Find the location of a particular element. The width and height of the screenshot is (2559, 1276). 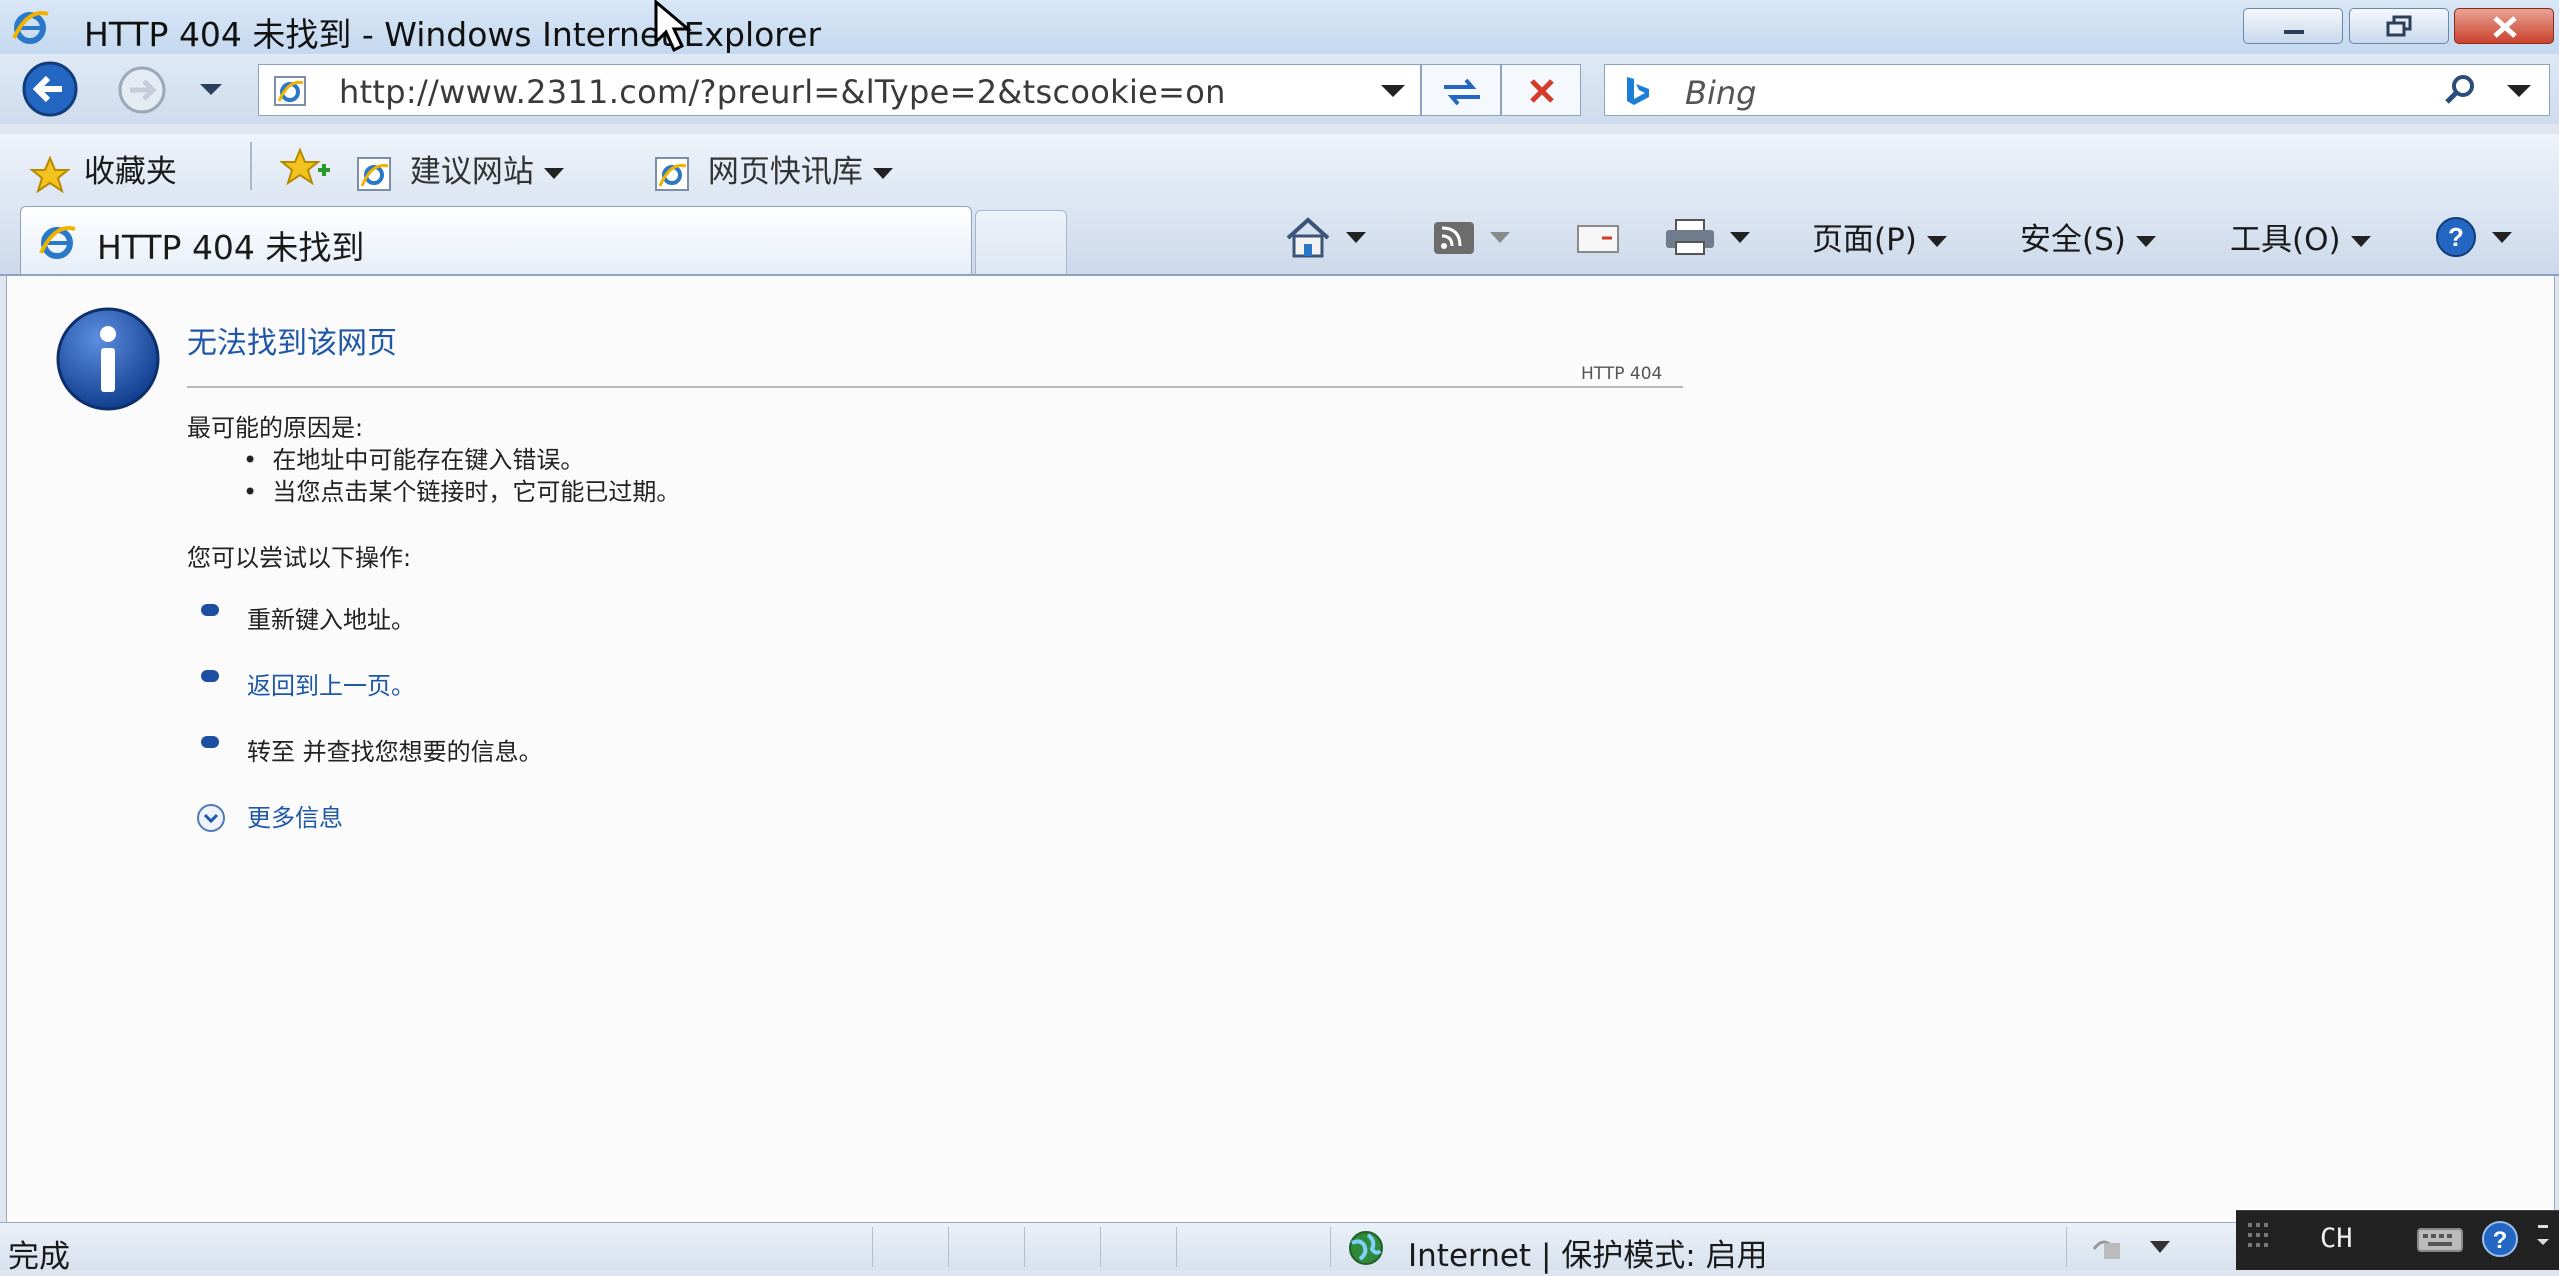

home-icon is located at coordinates (1308, 237).